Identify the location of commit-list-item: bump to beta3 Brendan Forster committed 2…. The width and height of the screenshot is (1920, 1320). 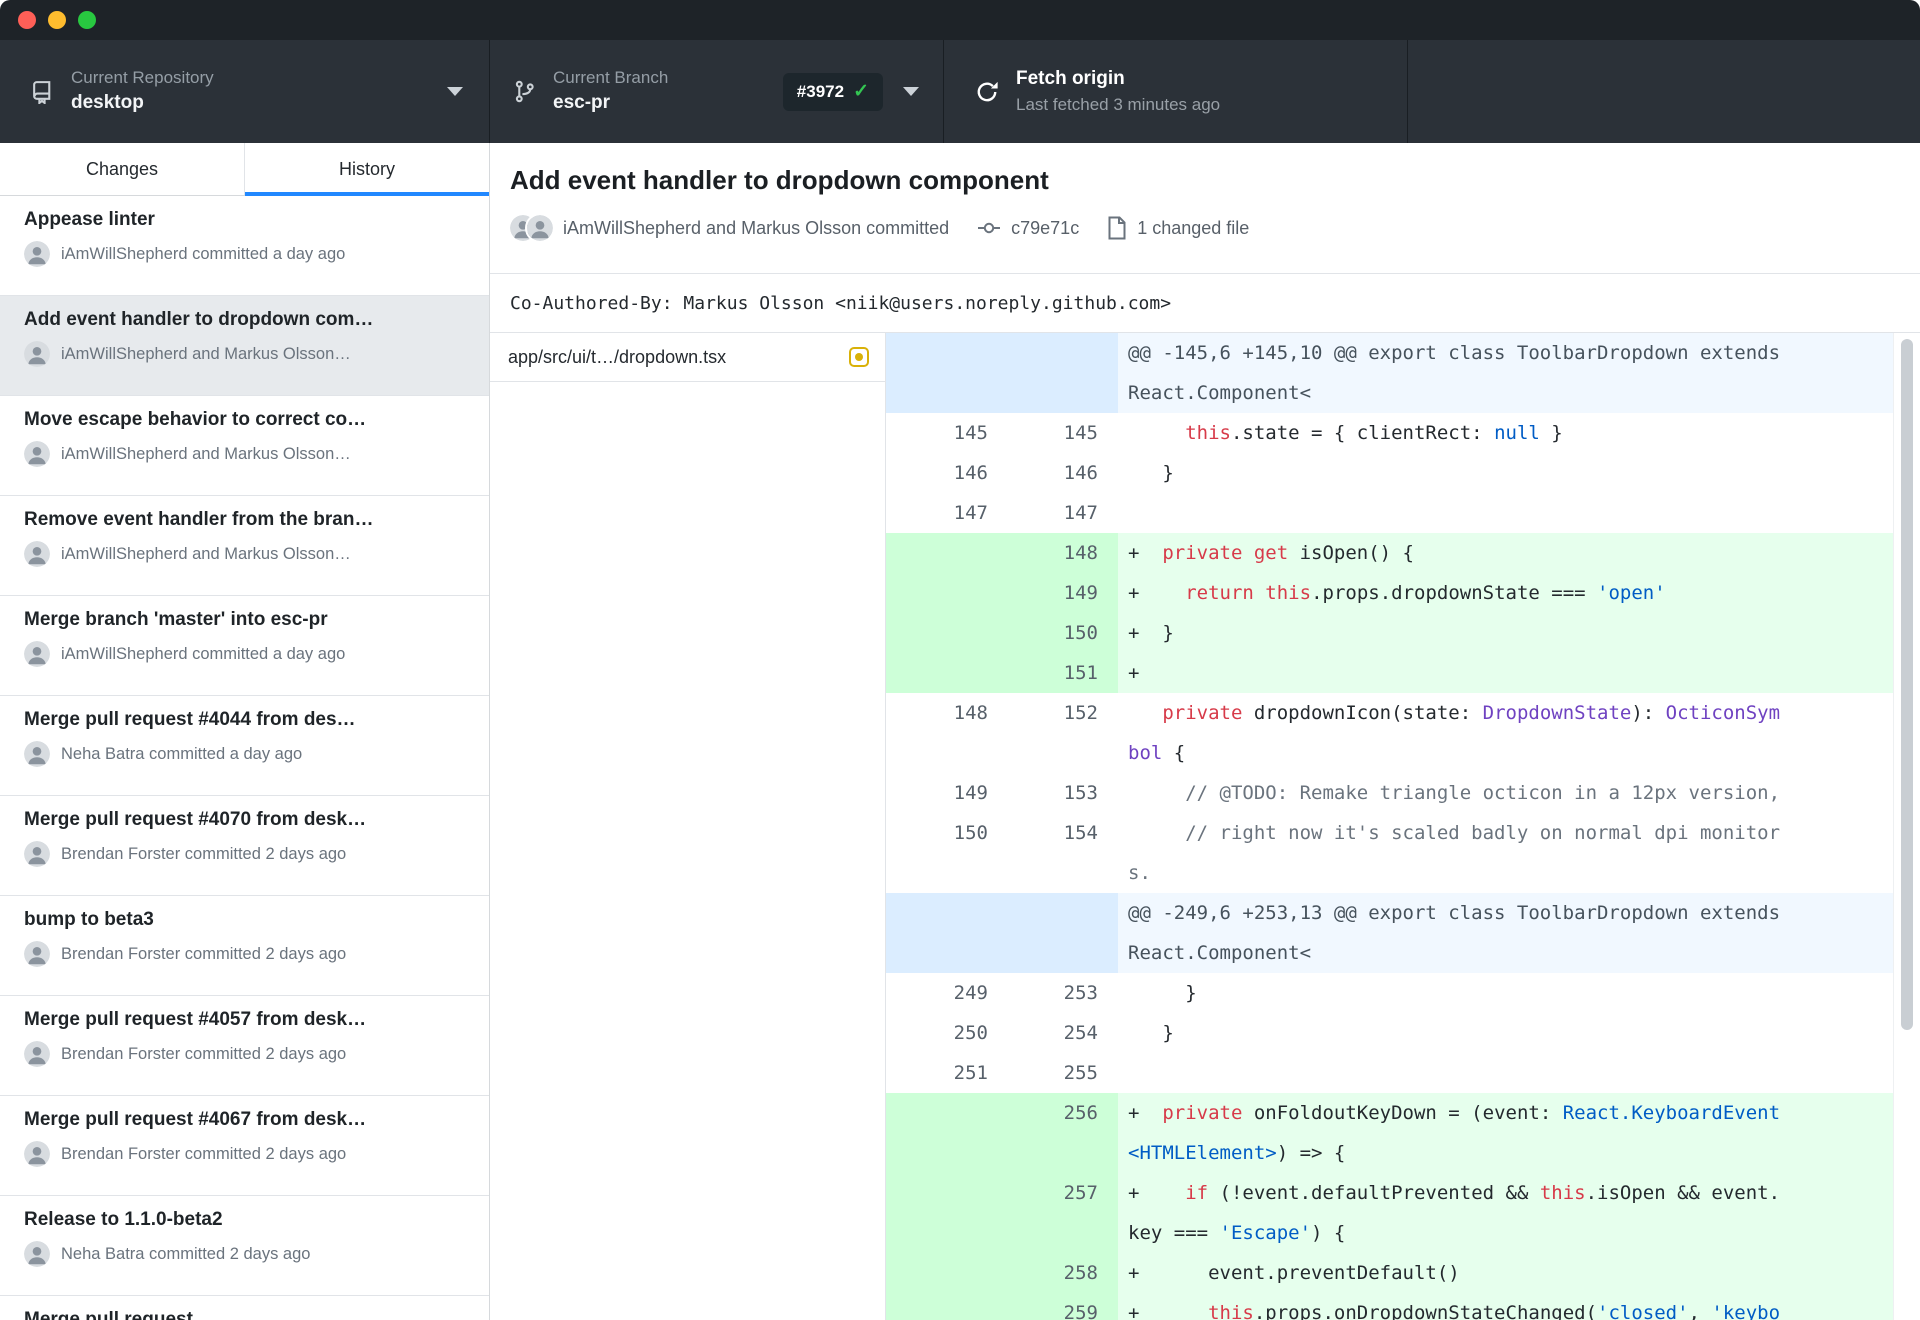
(244, 946).